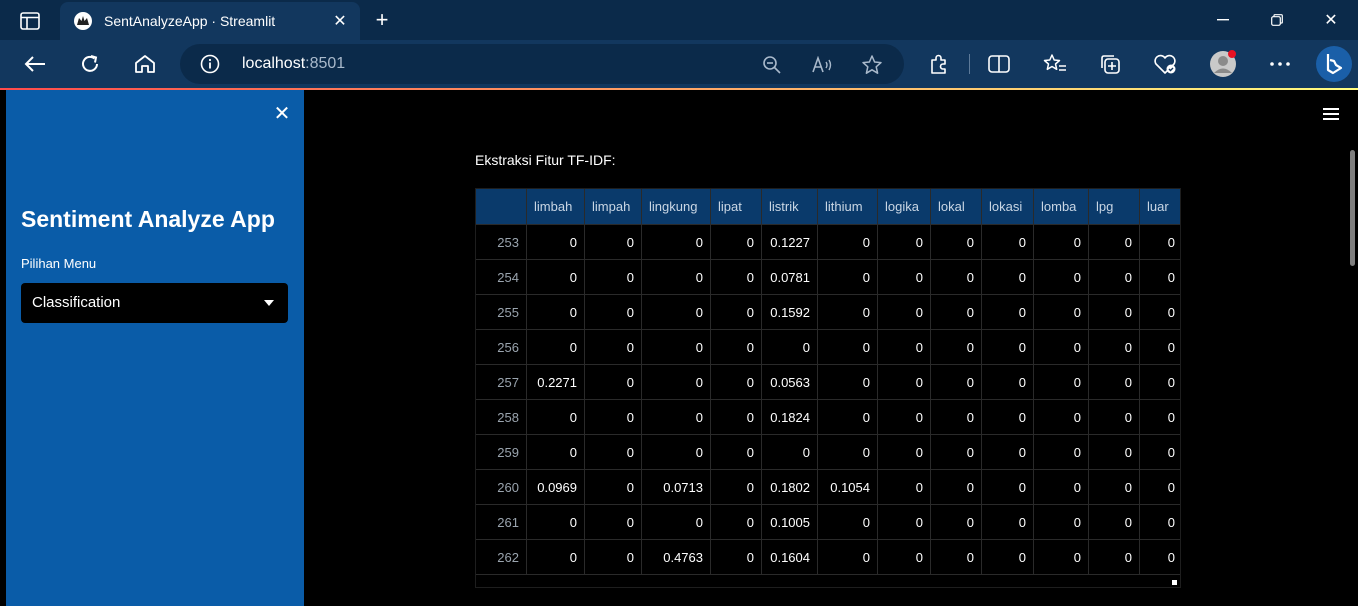 The image size is (1358, 606). What do you see at coordinates (501, 557) in the screenshot?
I see `row-index: 262` at bounding box center [501, 557].